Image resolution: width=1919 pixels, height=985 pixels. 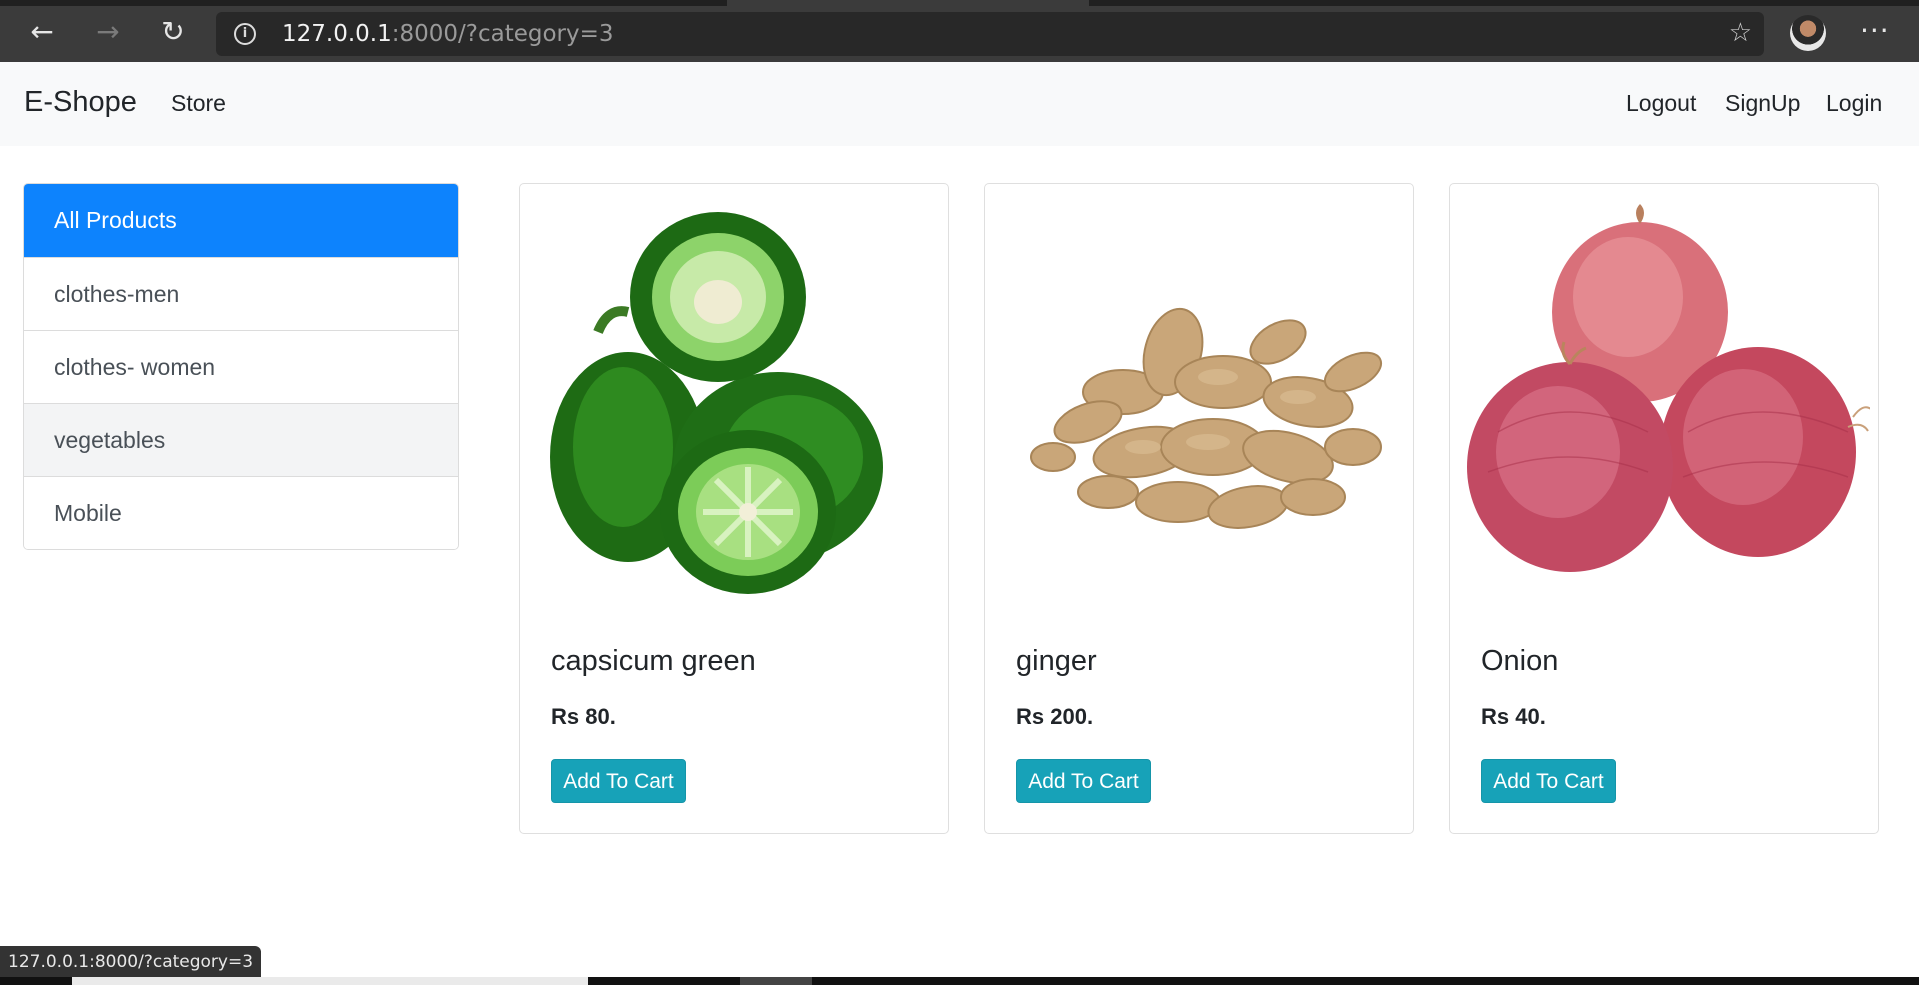 I want to click on category-clothes-women: clothes- women, so click(x=241, y=366).